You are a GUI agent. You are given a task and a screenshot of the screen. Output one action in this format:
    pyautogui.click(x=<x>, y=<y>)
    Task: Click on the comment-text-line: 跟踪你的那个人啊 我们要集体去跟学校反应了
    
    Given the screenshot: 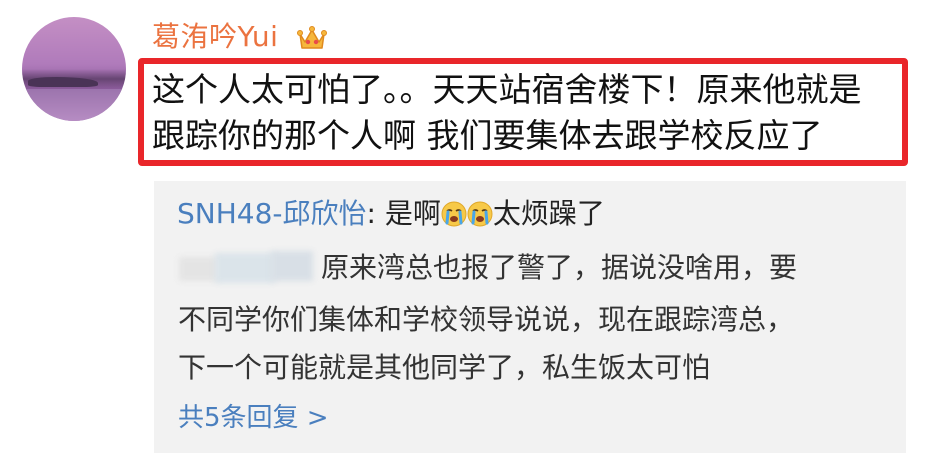 What is the action you would take?
    pyautogui.click(x=487, y=135)
    